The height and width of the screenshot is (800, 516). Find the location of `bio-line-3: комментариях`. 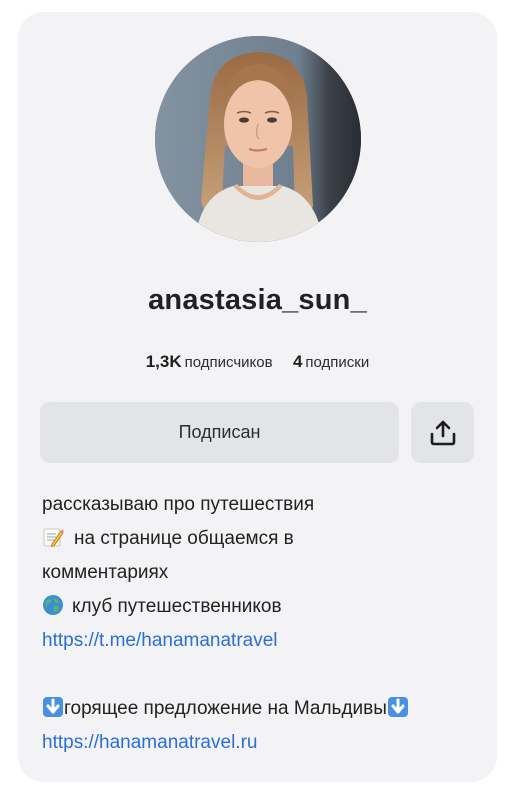

bio-line-3: комментариях is located at coordinates (105, 572).